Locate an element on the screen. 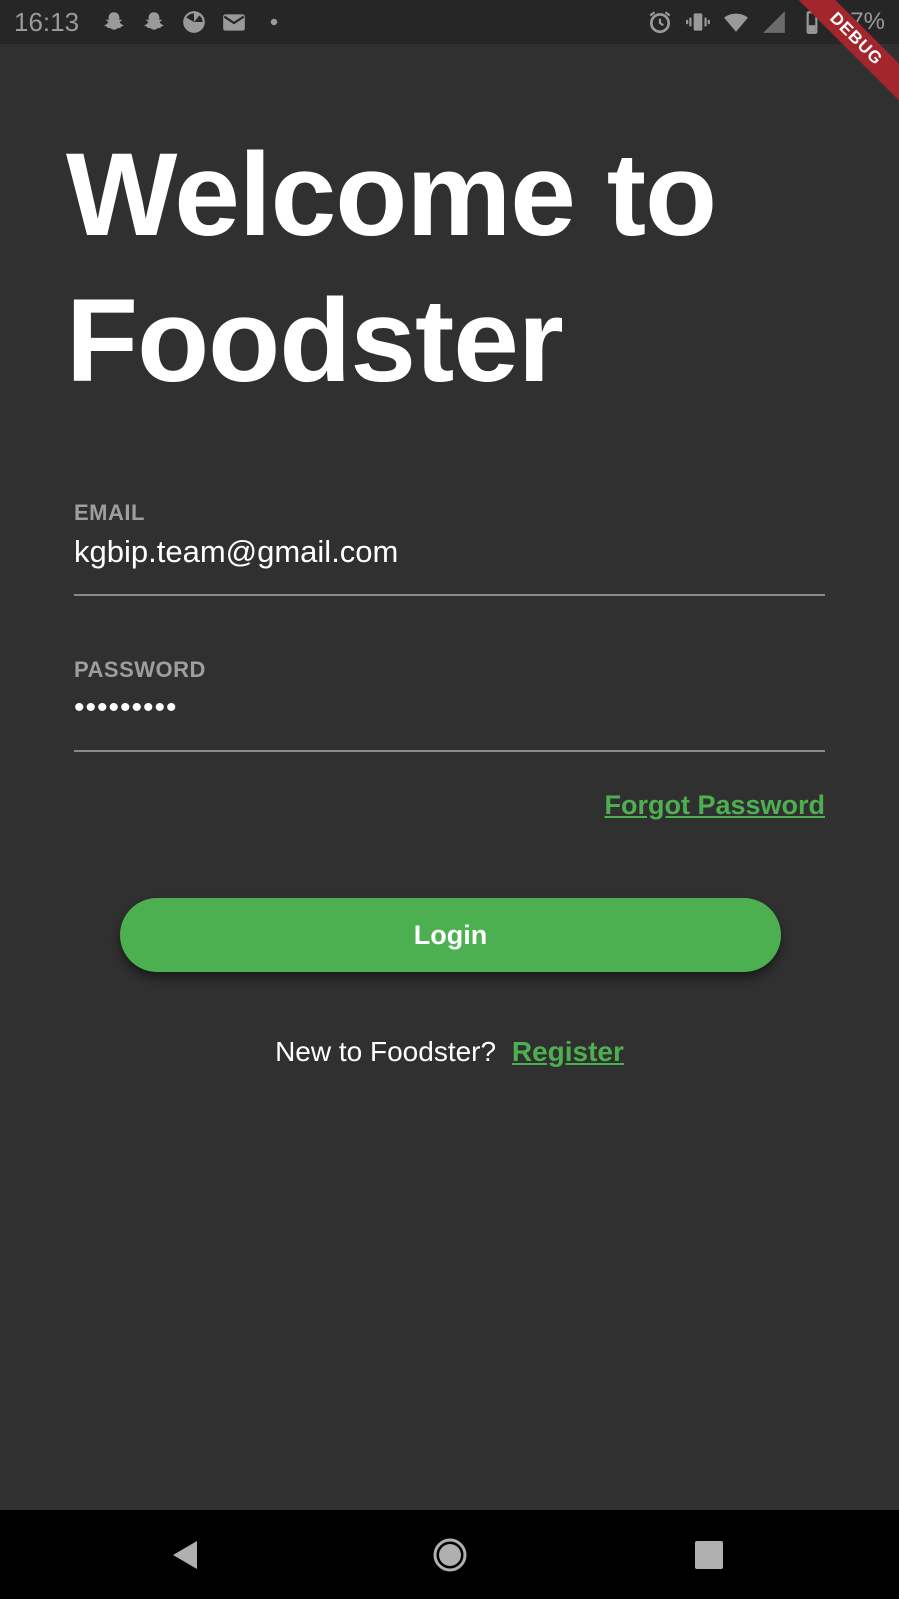 The image size is (899, 1599). recents-icon is located at coordinates (709, 1554).